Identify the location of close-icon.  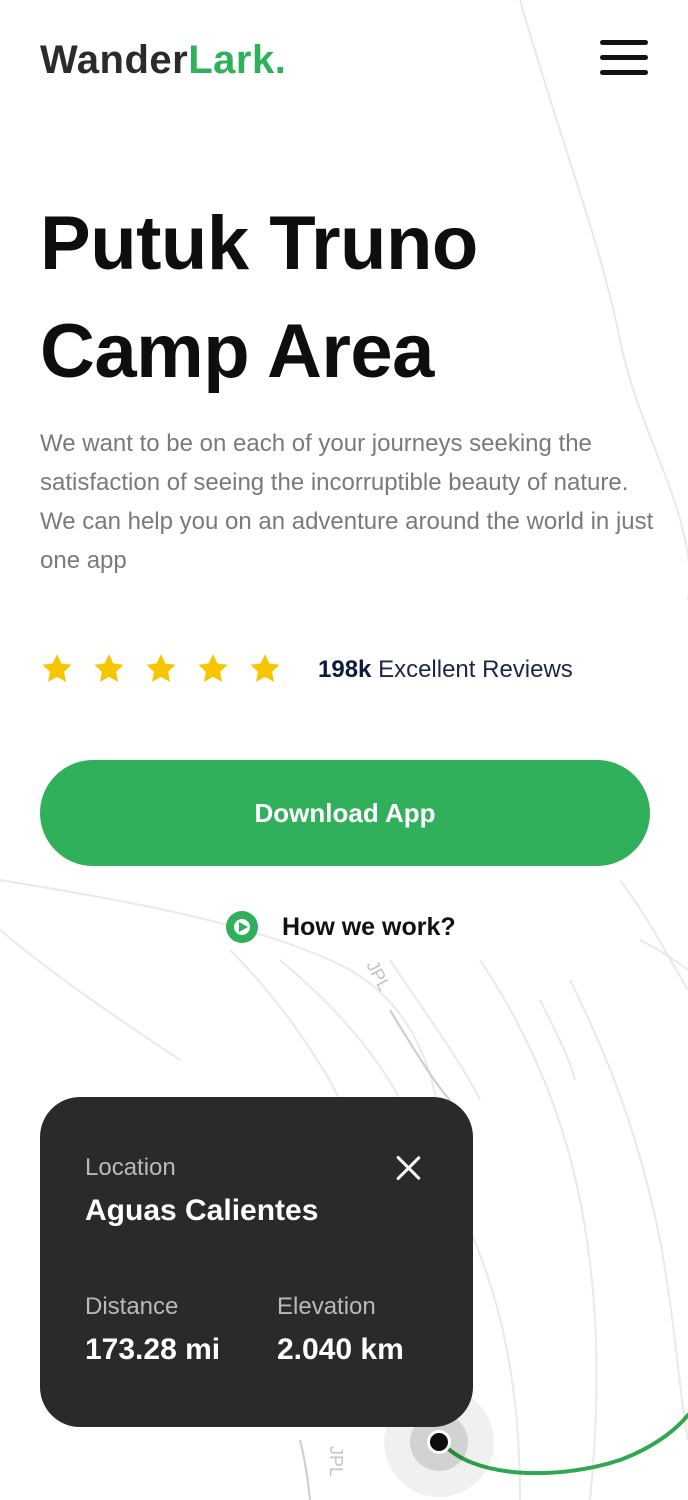
(408, 1168).